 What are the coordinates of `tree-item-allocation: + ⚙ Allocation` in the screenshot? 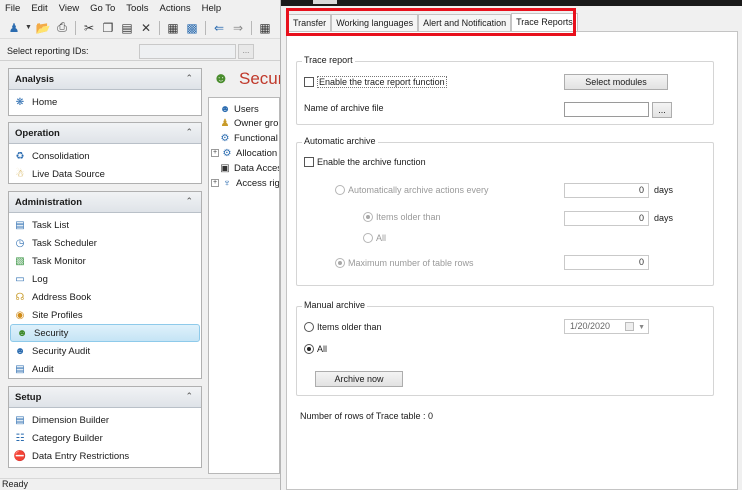 It's located at (244, 153).